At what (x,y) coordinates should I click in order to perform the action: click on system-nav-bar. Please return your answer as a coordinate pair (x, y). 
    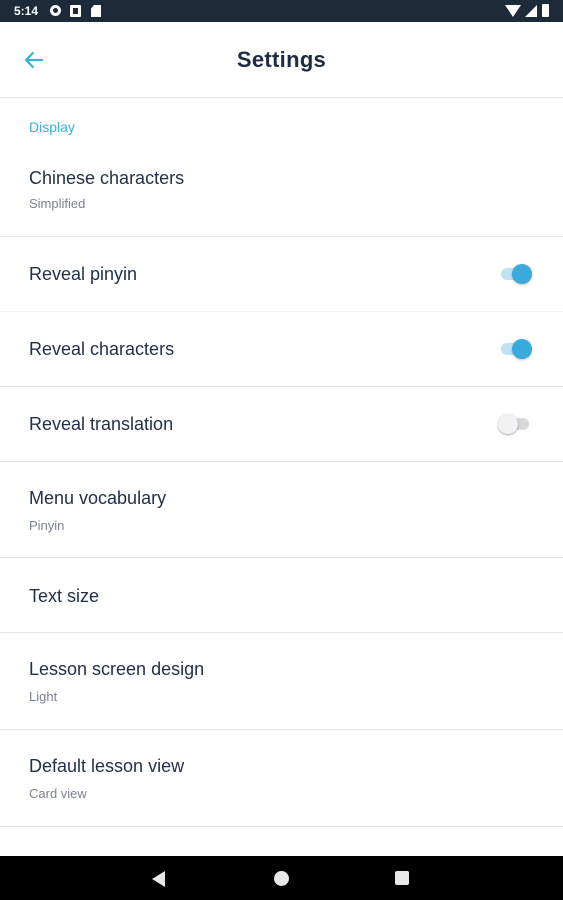
    Looking at the image, I should click on (281, 878).